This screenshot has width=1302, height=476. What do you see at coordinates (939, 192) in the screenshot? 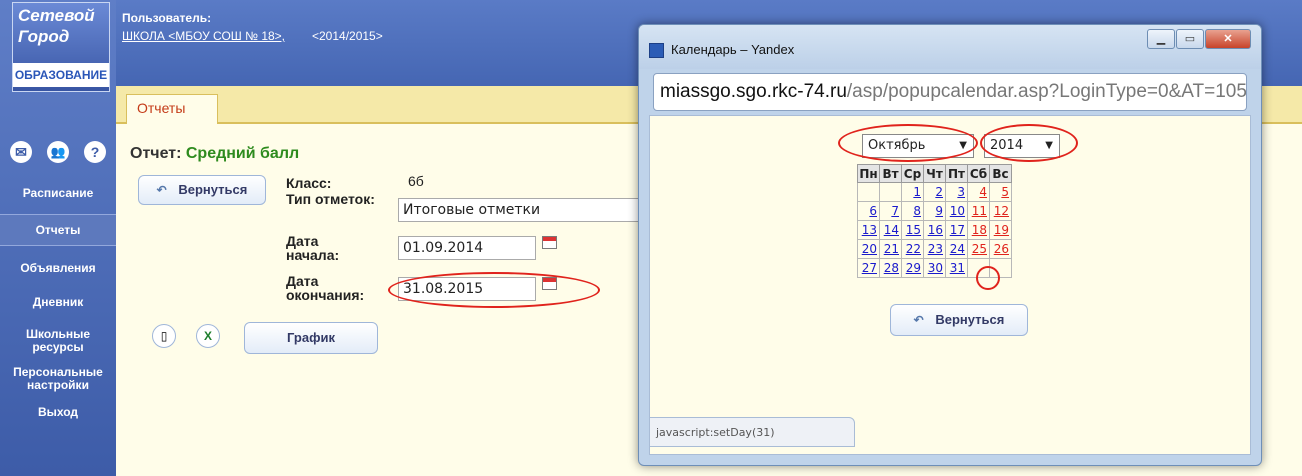
I see `calendar-day-link: 2` at bounding box center [939, 192].